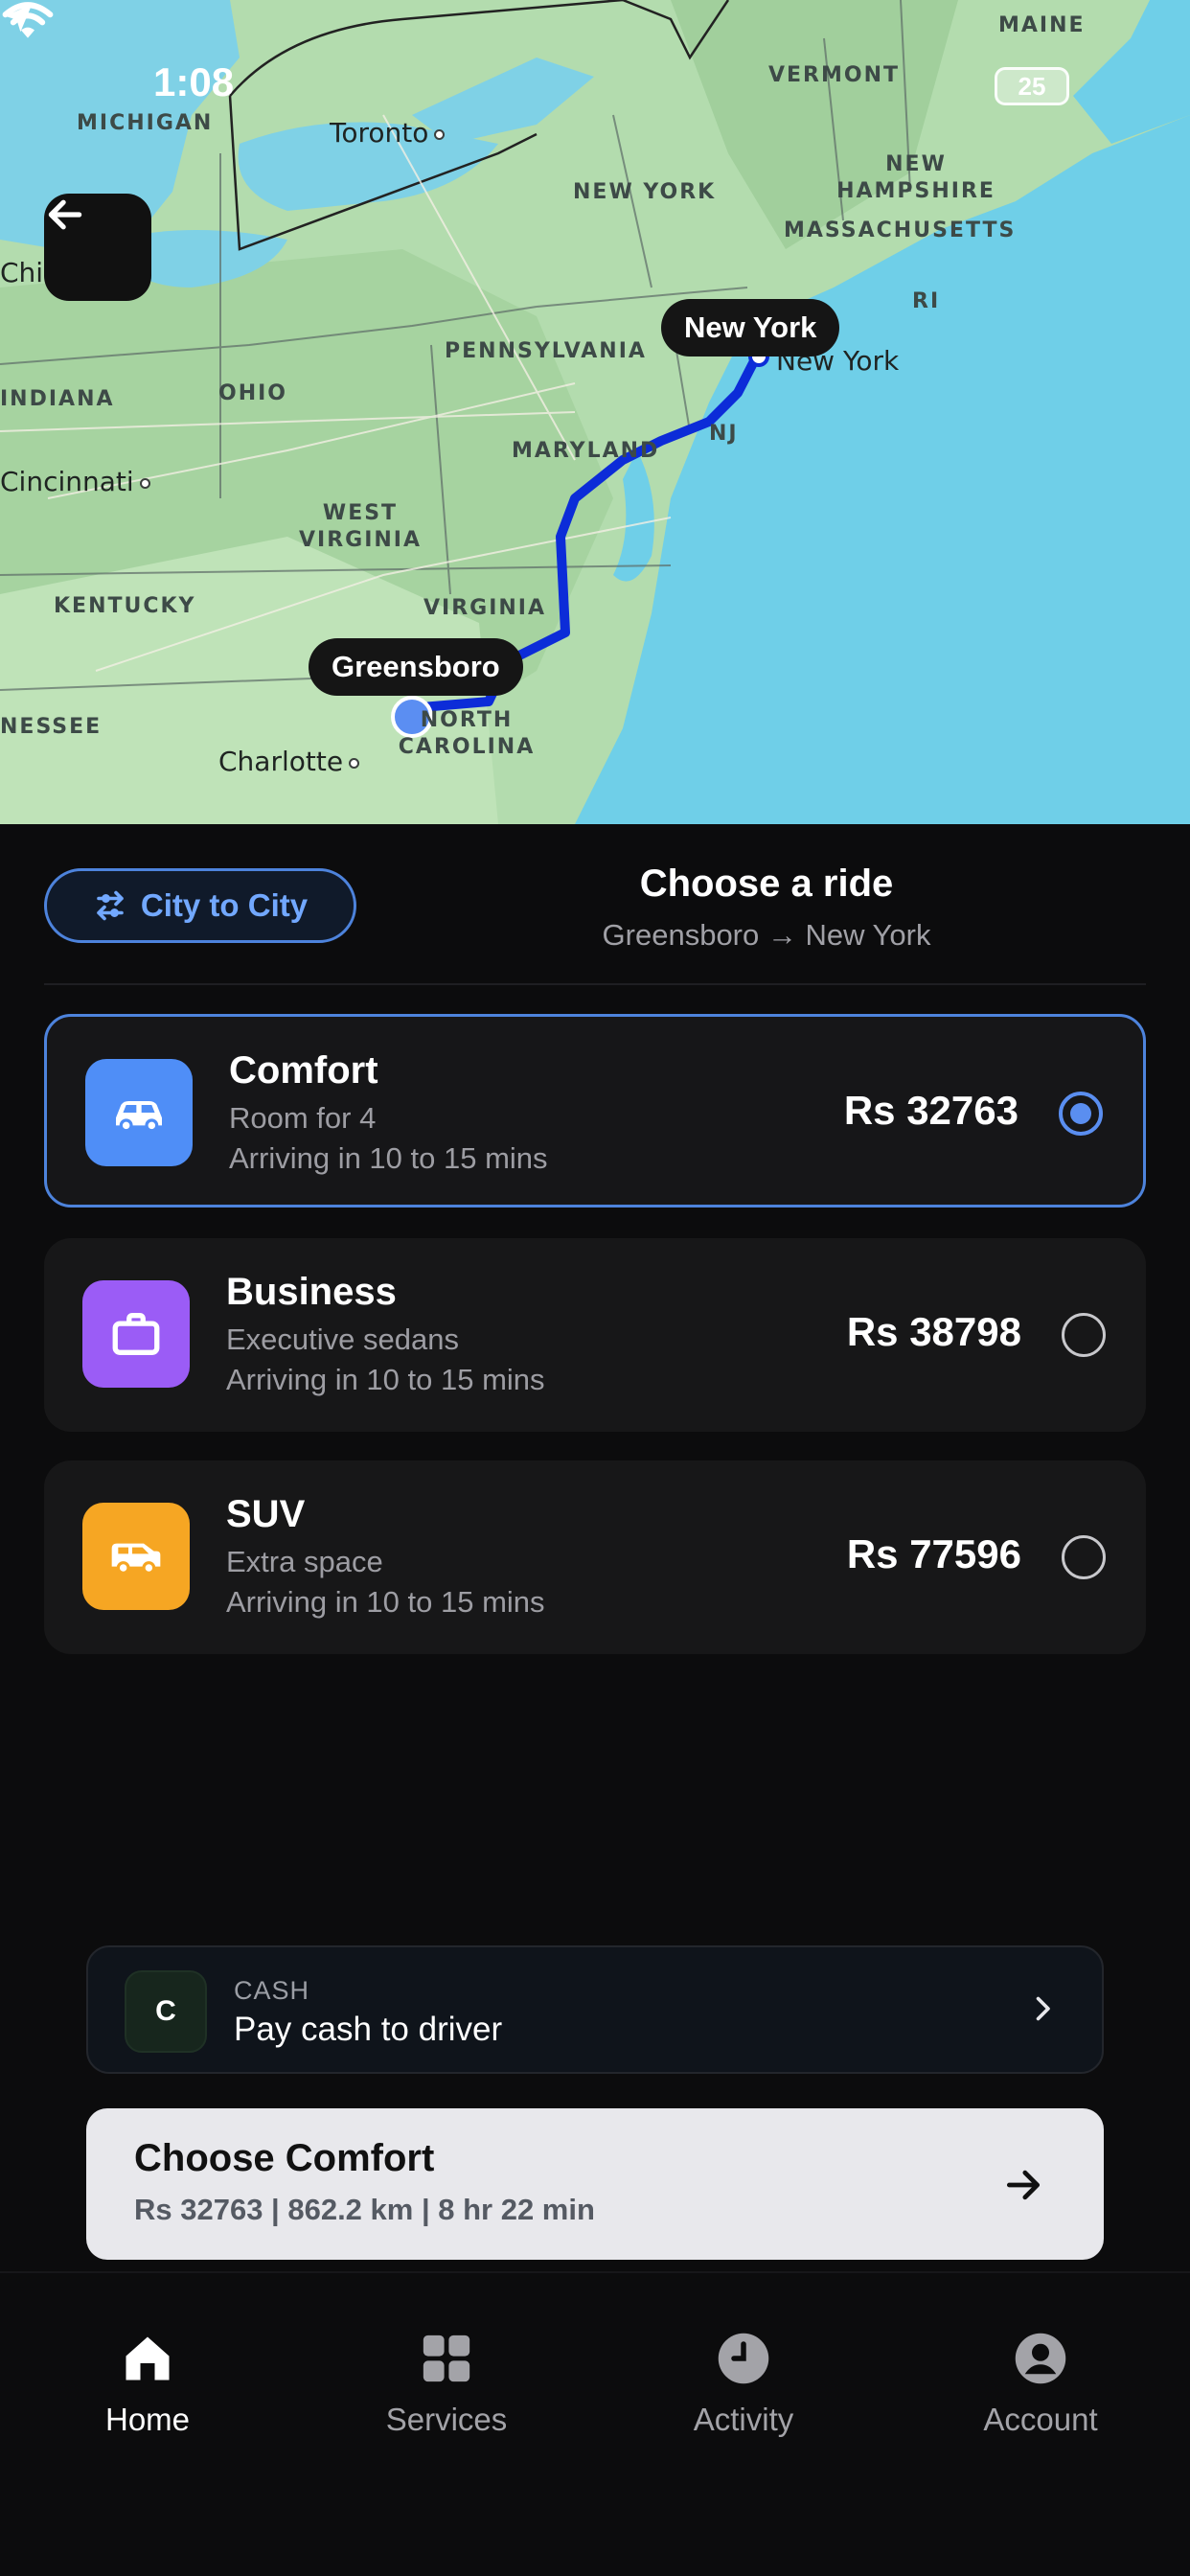  What do you see at coordinates (1040, 2419) in the screenshot?
I see `tab-label: Account` at bounding box center [1040, 2419].